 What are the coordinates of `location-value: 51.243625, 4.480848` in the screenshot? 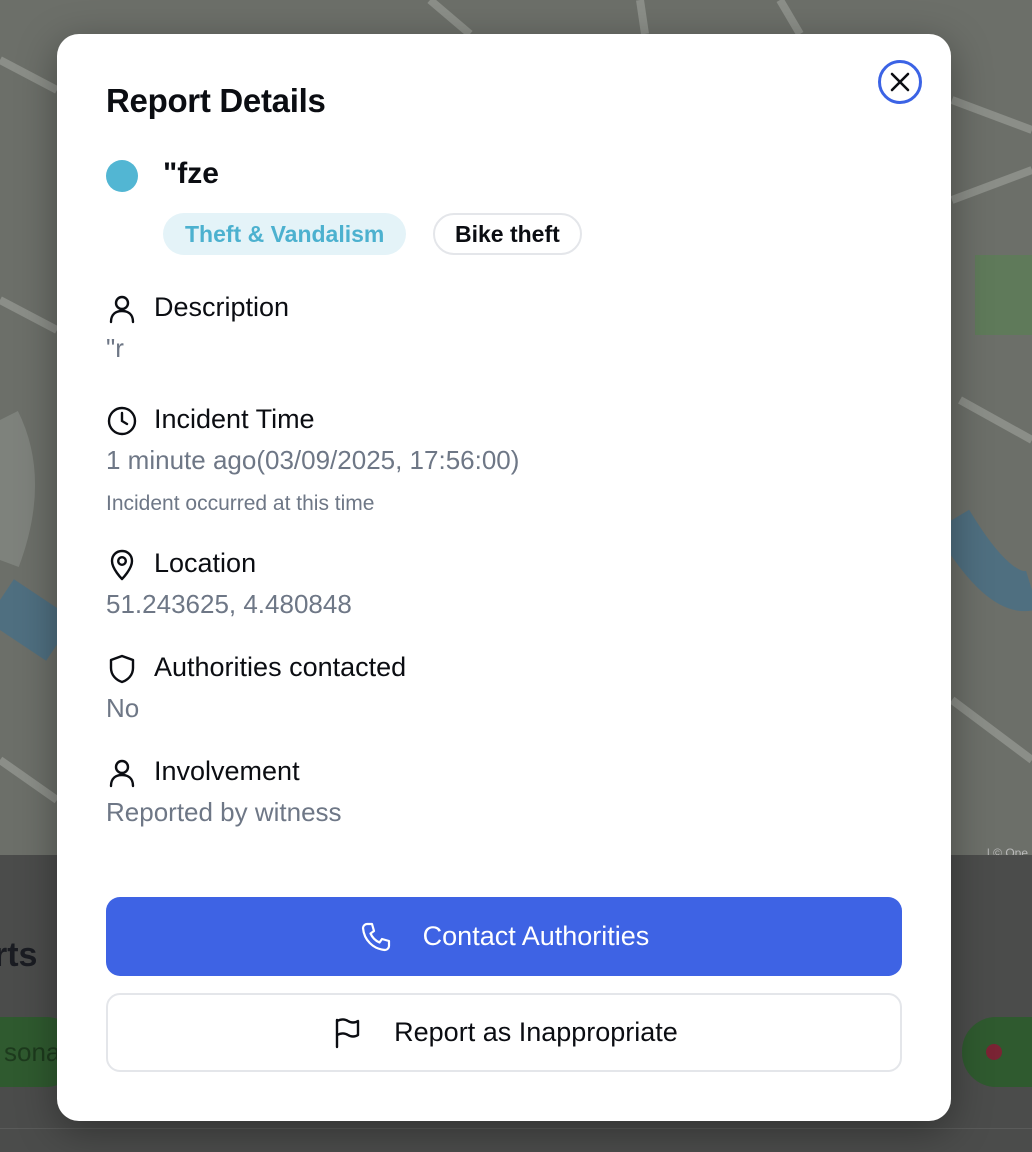 It's located at (229, 604).